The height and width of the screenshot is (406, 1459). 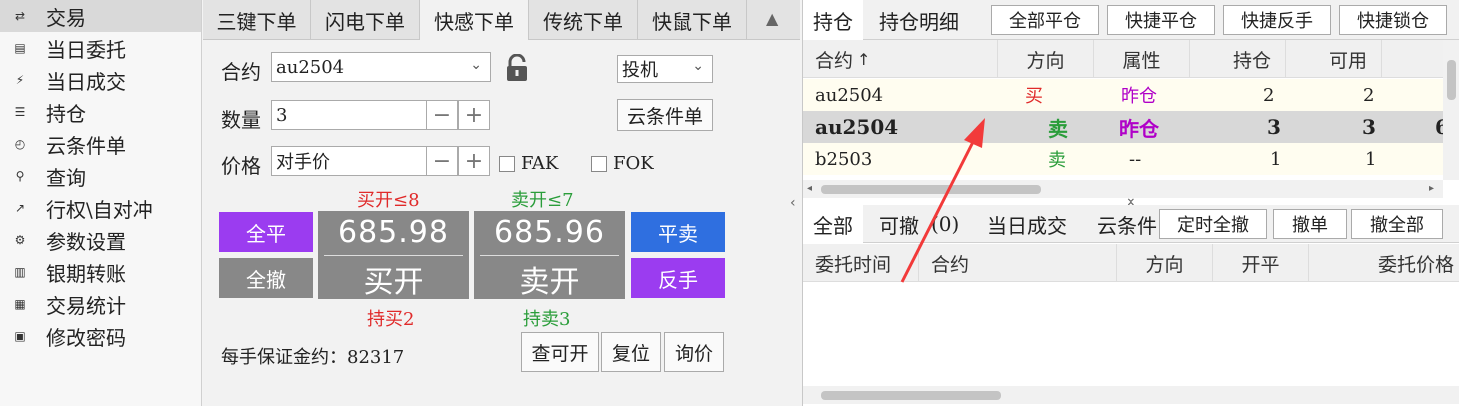 I want to click on sell-open-button: 685.96 卖开, so click(x=549, y=255).